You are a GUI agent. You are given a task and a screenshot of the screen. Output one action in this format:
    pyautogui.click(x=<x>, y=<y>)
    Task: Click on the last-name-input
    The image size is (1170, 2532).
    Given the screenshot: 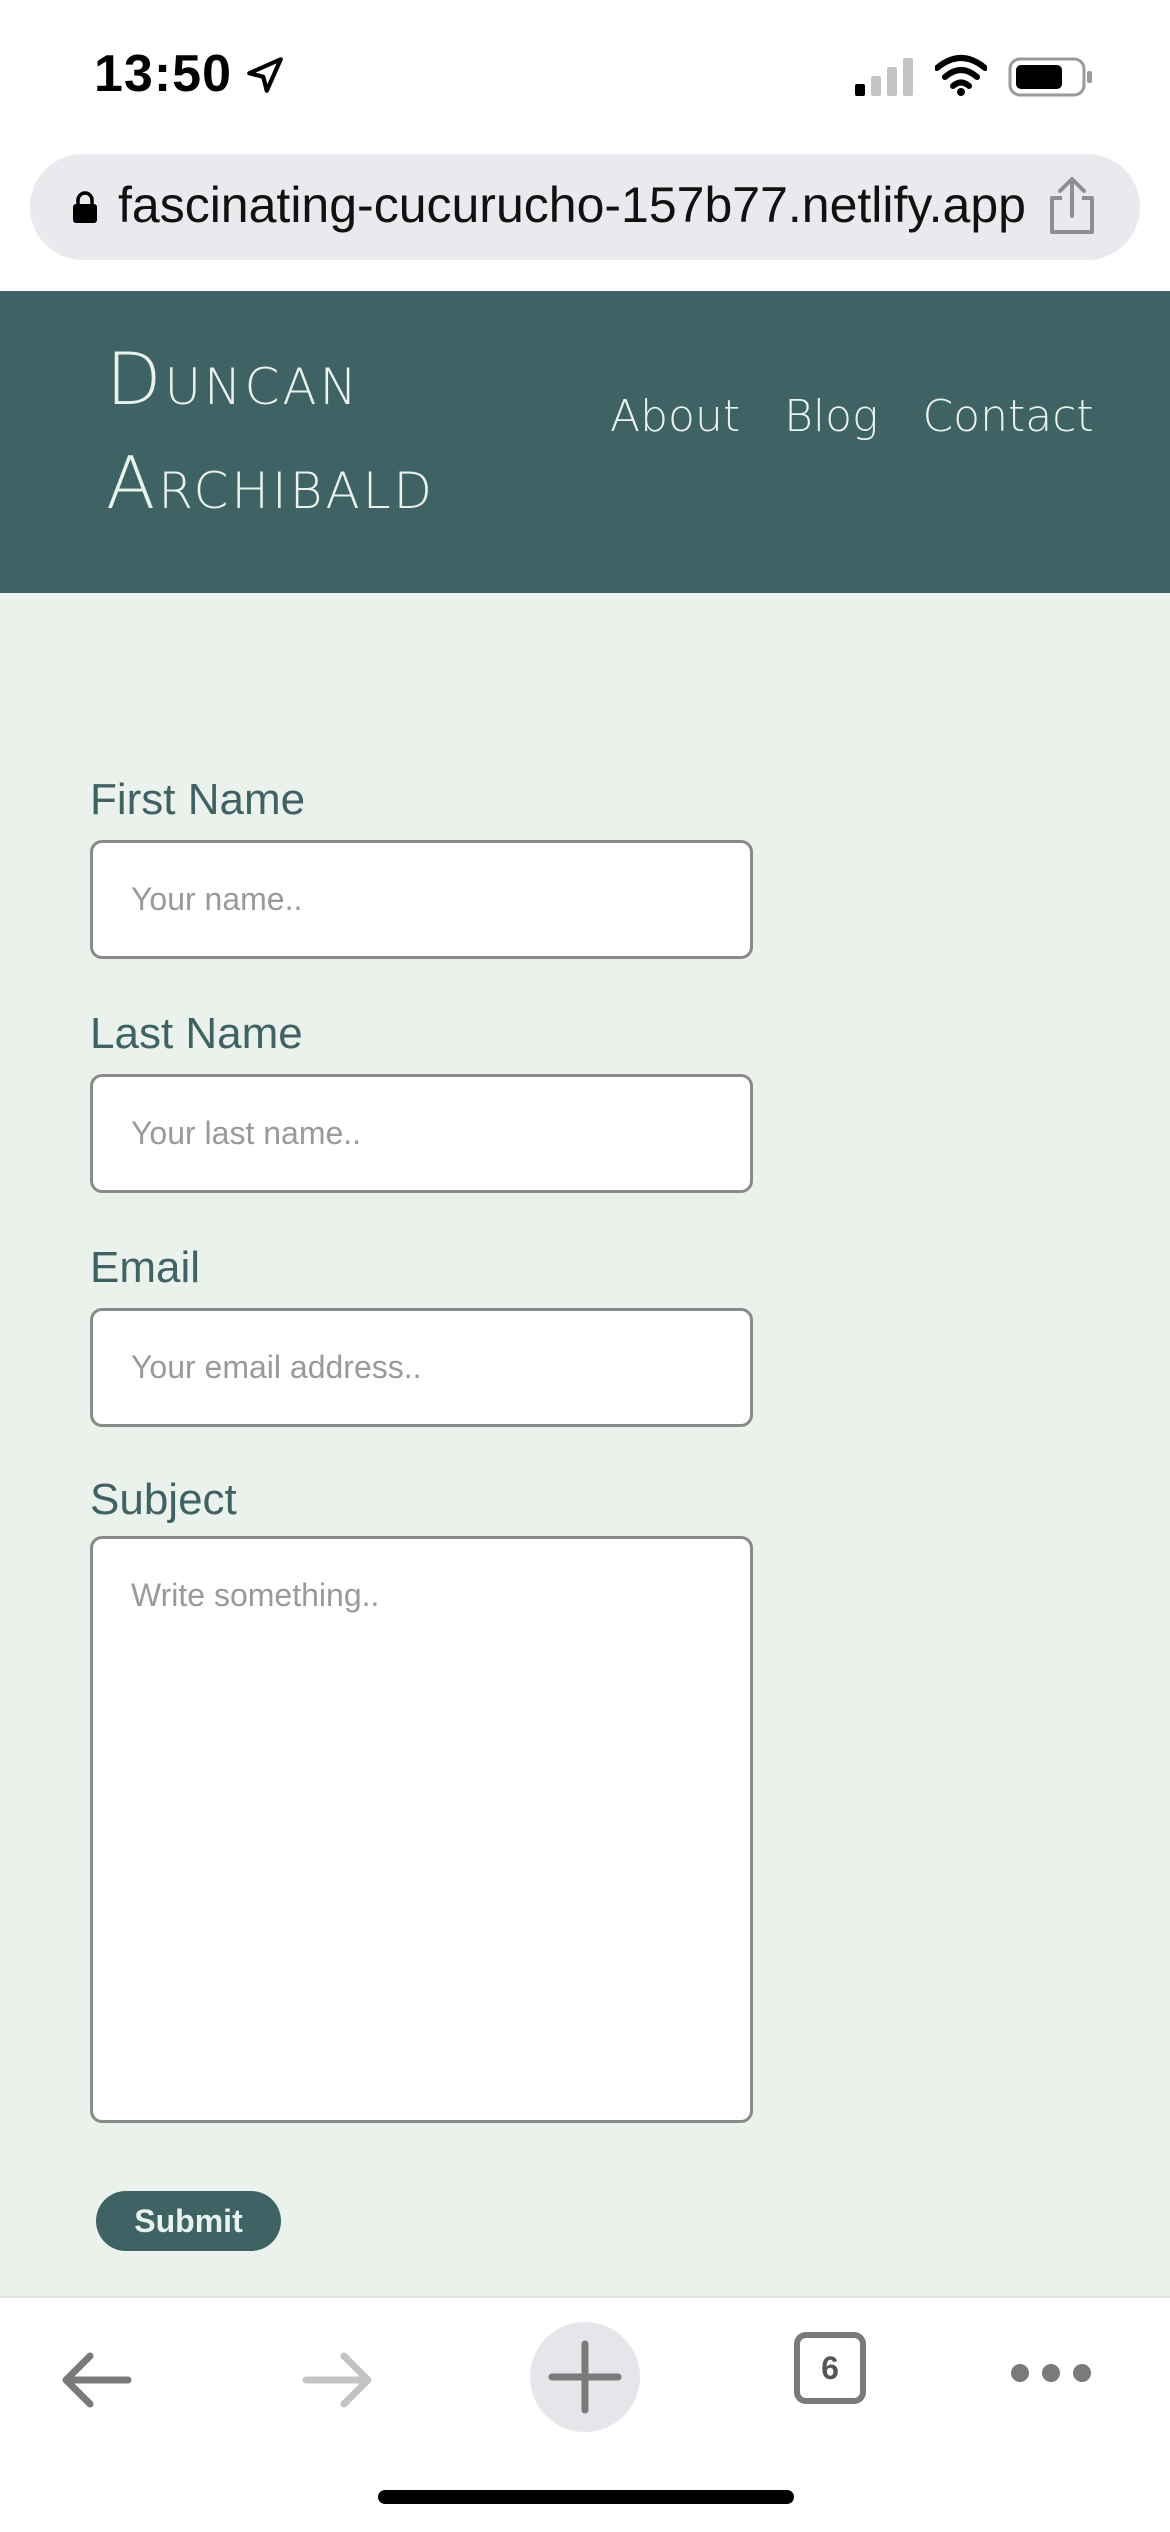 What is the action you would take?
    pyautogui.click(x=421, y=1133)
    